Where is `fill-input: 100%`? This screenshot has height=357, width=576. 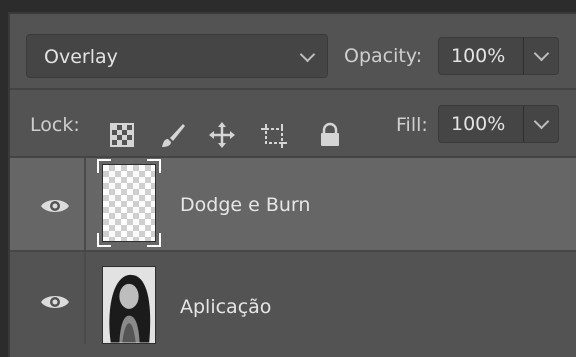
fill-input: 100% is located at coordinates (481, 124).